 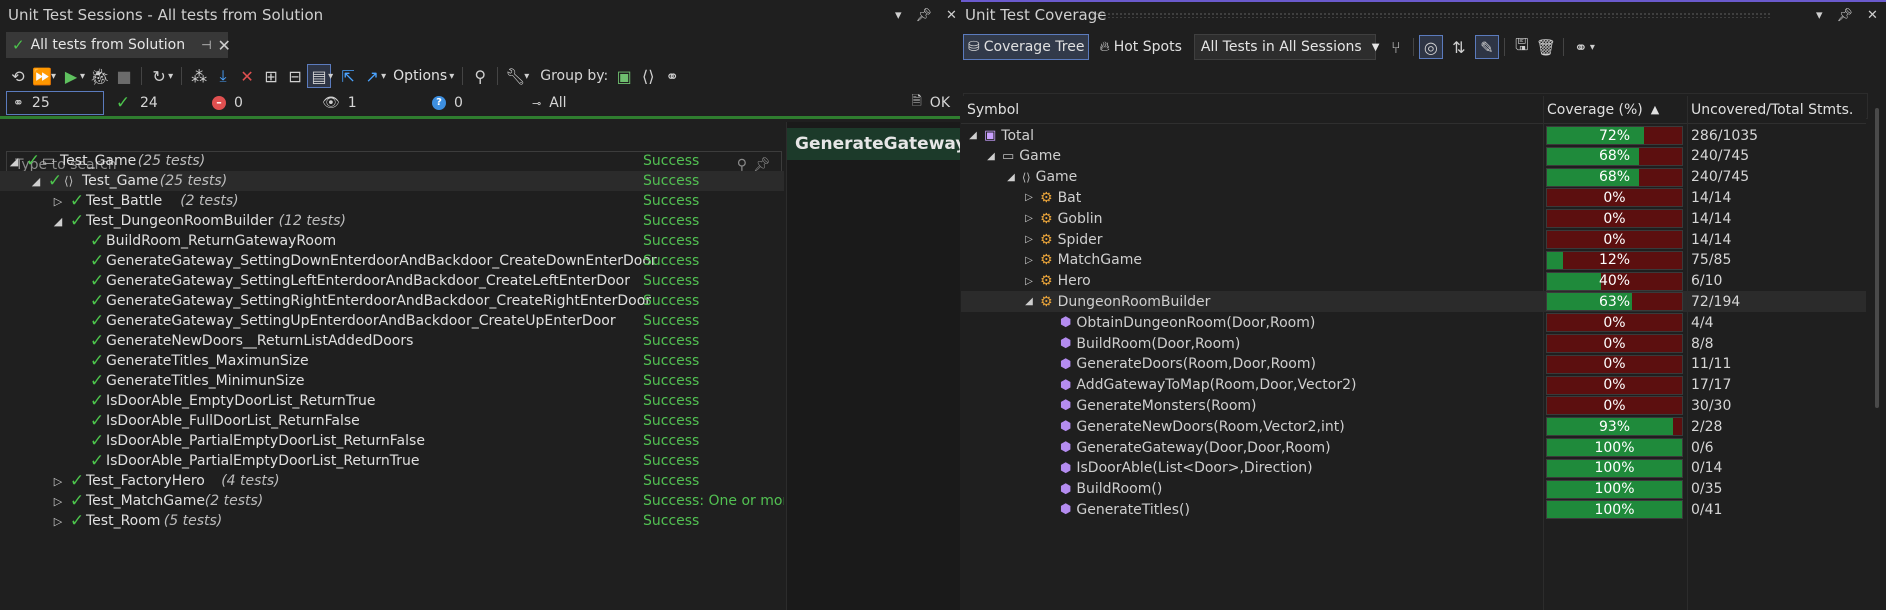 What do you see at coordinates (562, 103) in the screenshot?
I see `filter-all: ⊸ All` at bounding box center [562, 103].